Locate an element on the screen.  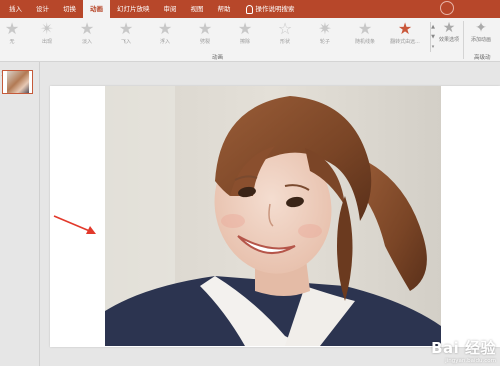
animation-random-bars: ★ 随机线条 is located at coordinates (365, 32).